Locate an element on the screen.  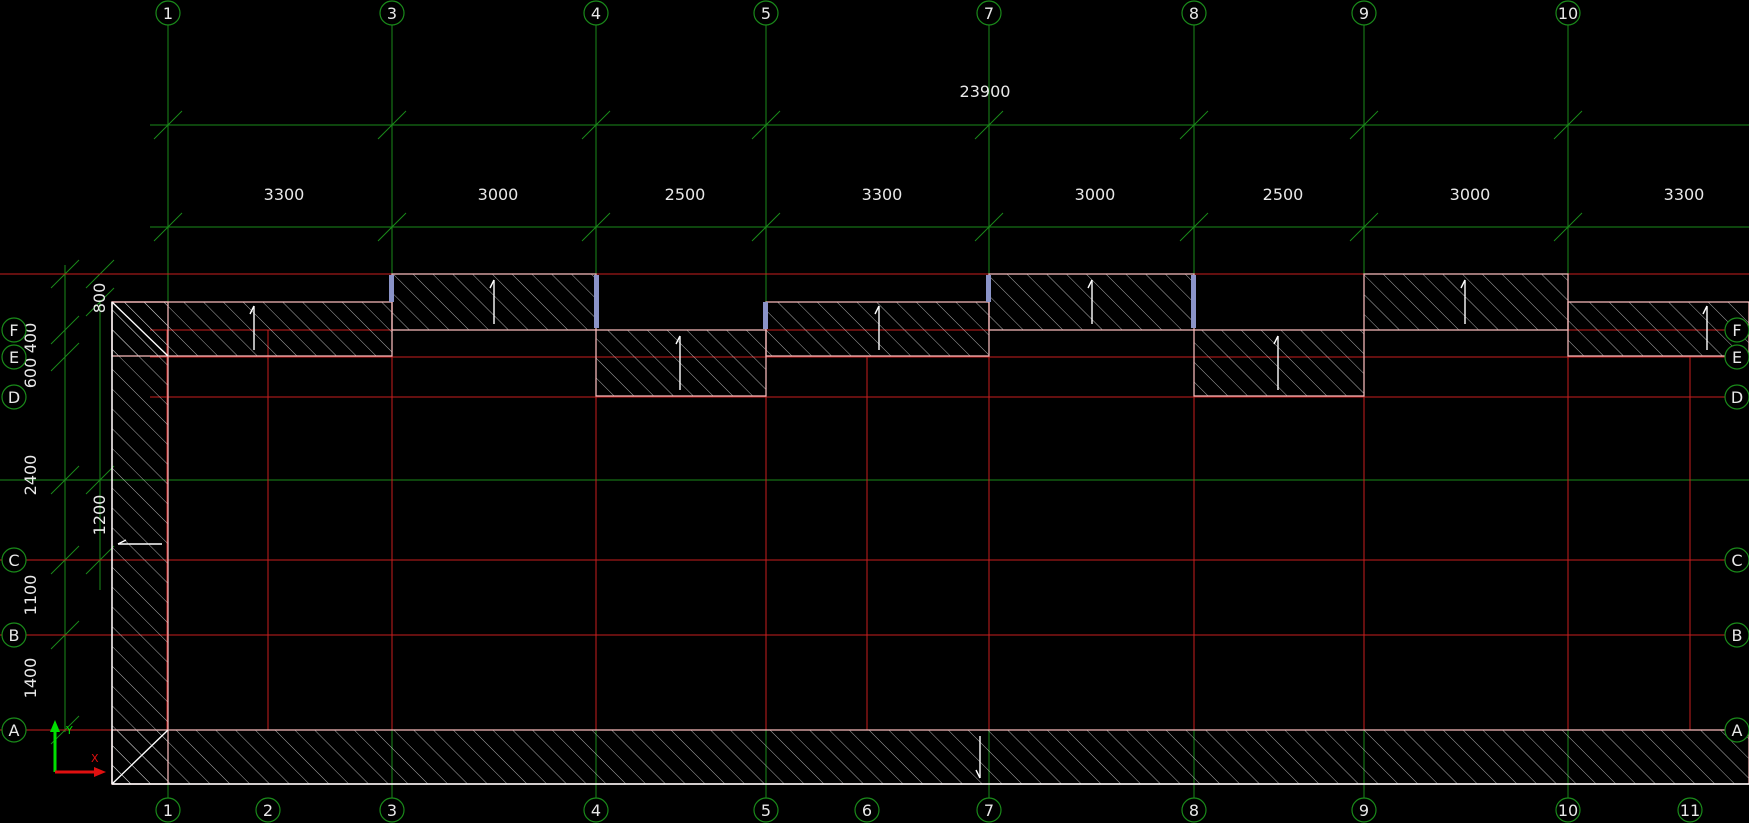
span-dimension-texts: 3300 3000 2500 3300 3000 2500 3000 3300 is located at coordinates (984, 194).